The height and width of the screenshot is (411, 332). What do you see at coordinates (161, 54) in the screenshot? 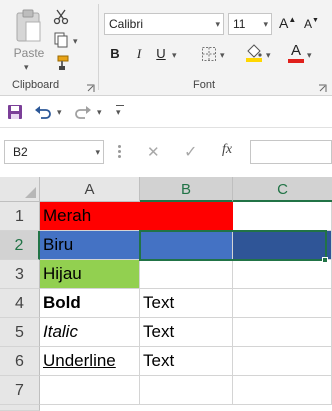
I see `underline-button: U` at bounding box center [161, 54].